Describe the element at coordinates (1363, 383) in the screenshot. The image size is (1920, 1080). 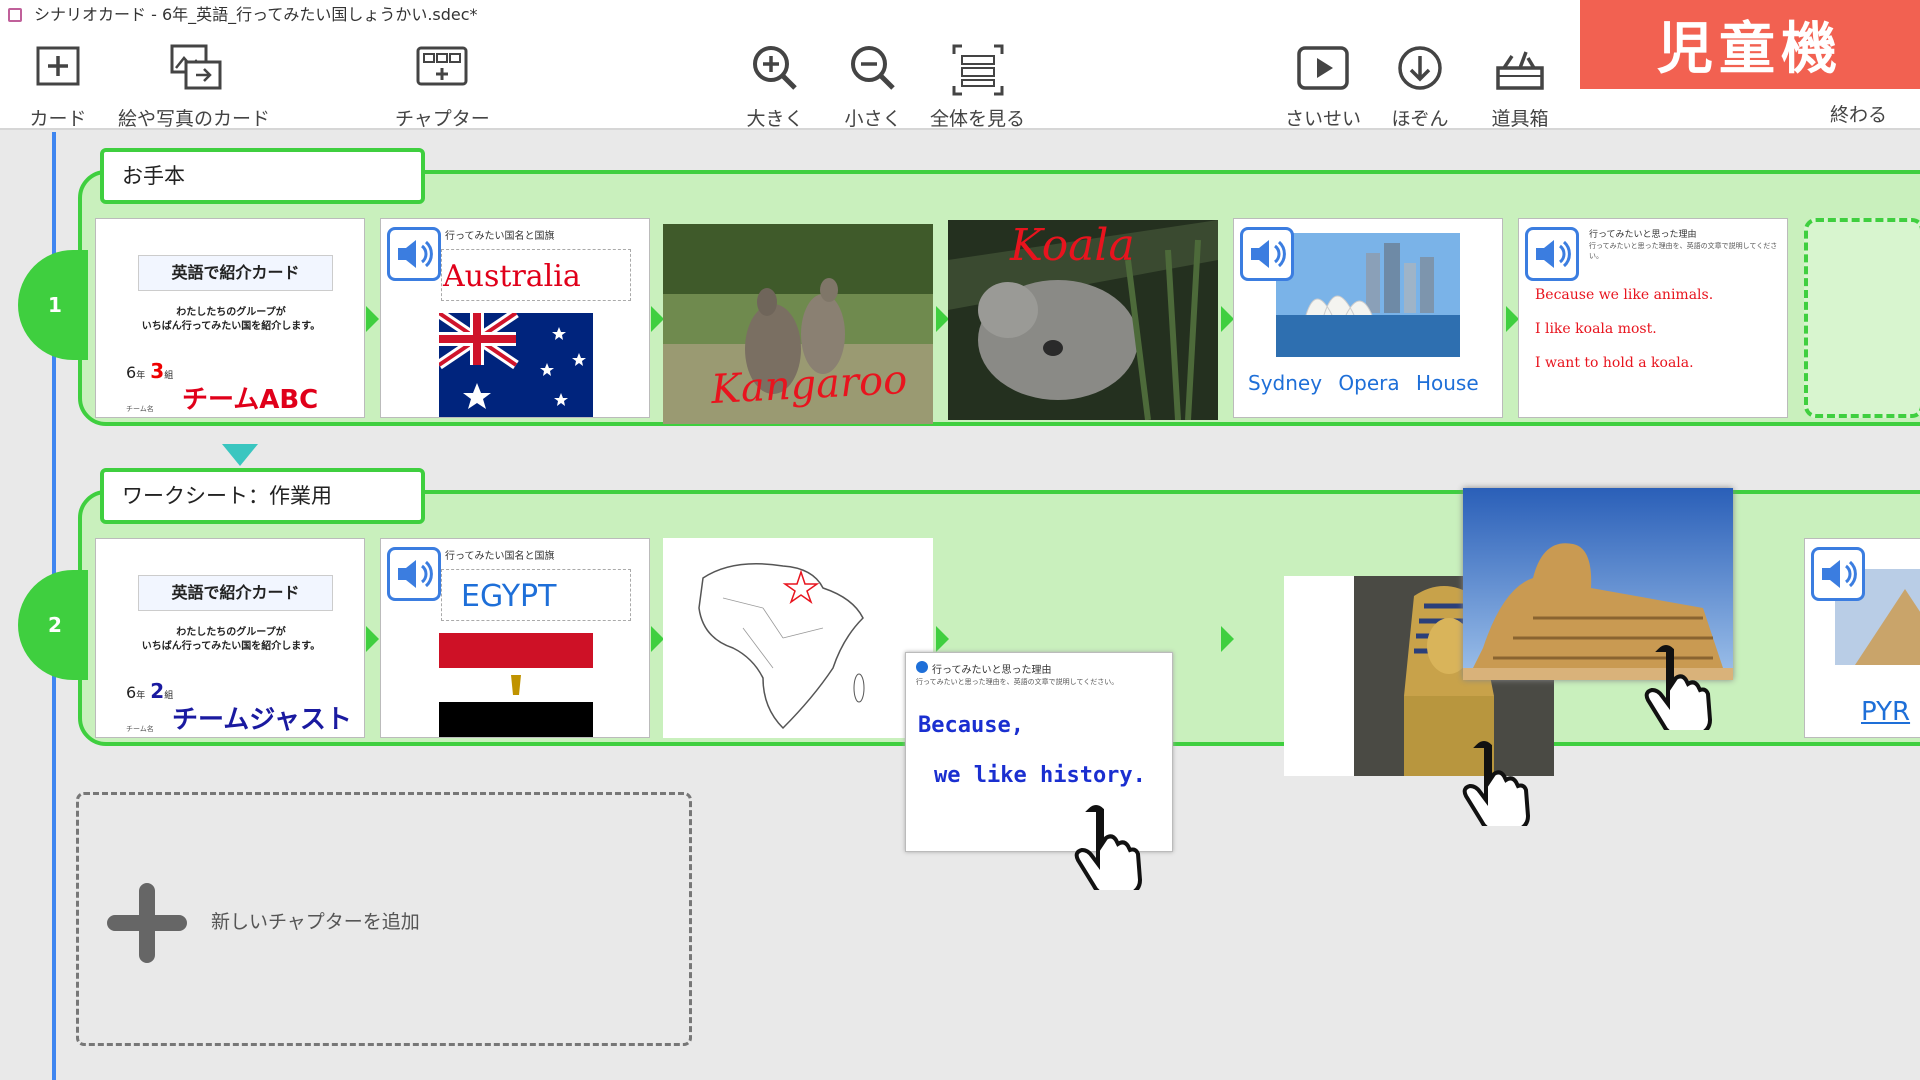
I see `landmark-caption: Sydney Opera House` at that location.